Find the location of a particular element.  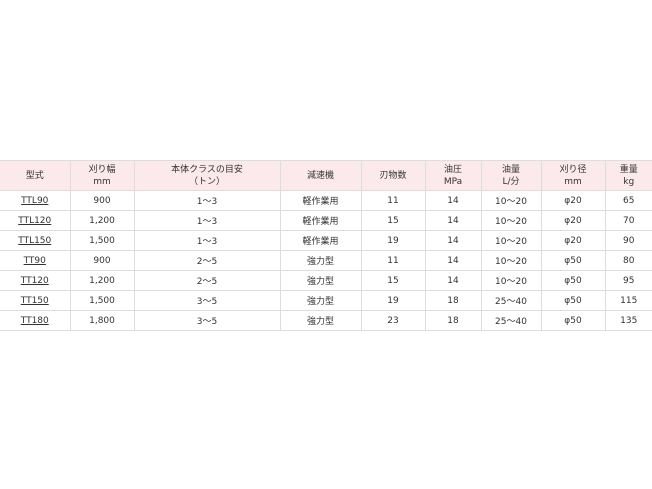

header-body-class: 本体クラスの目安 （トン） is located at coordinates (207, 175).